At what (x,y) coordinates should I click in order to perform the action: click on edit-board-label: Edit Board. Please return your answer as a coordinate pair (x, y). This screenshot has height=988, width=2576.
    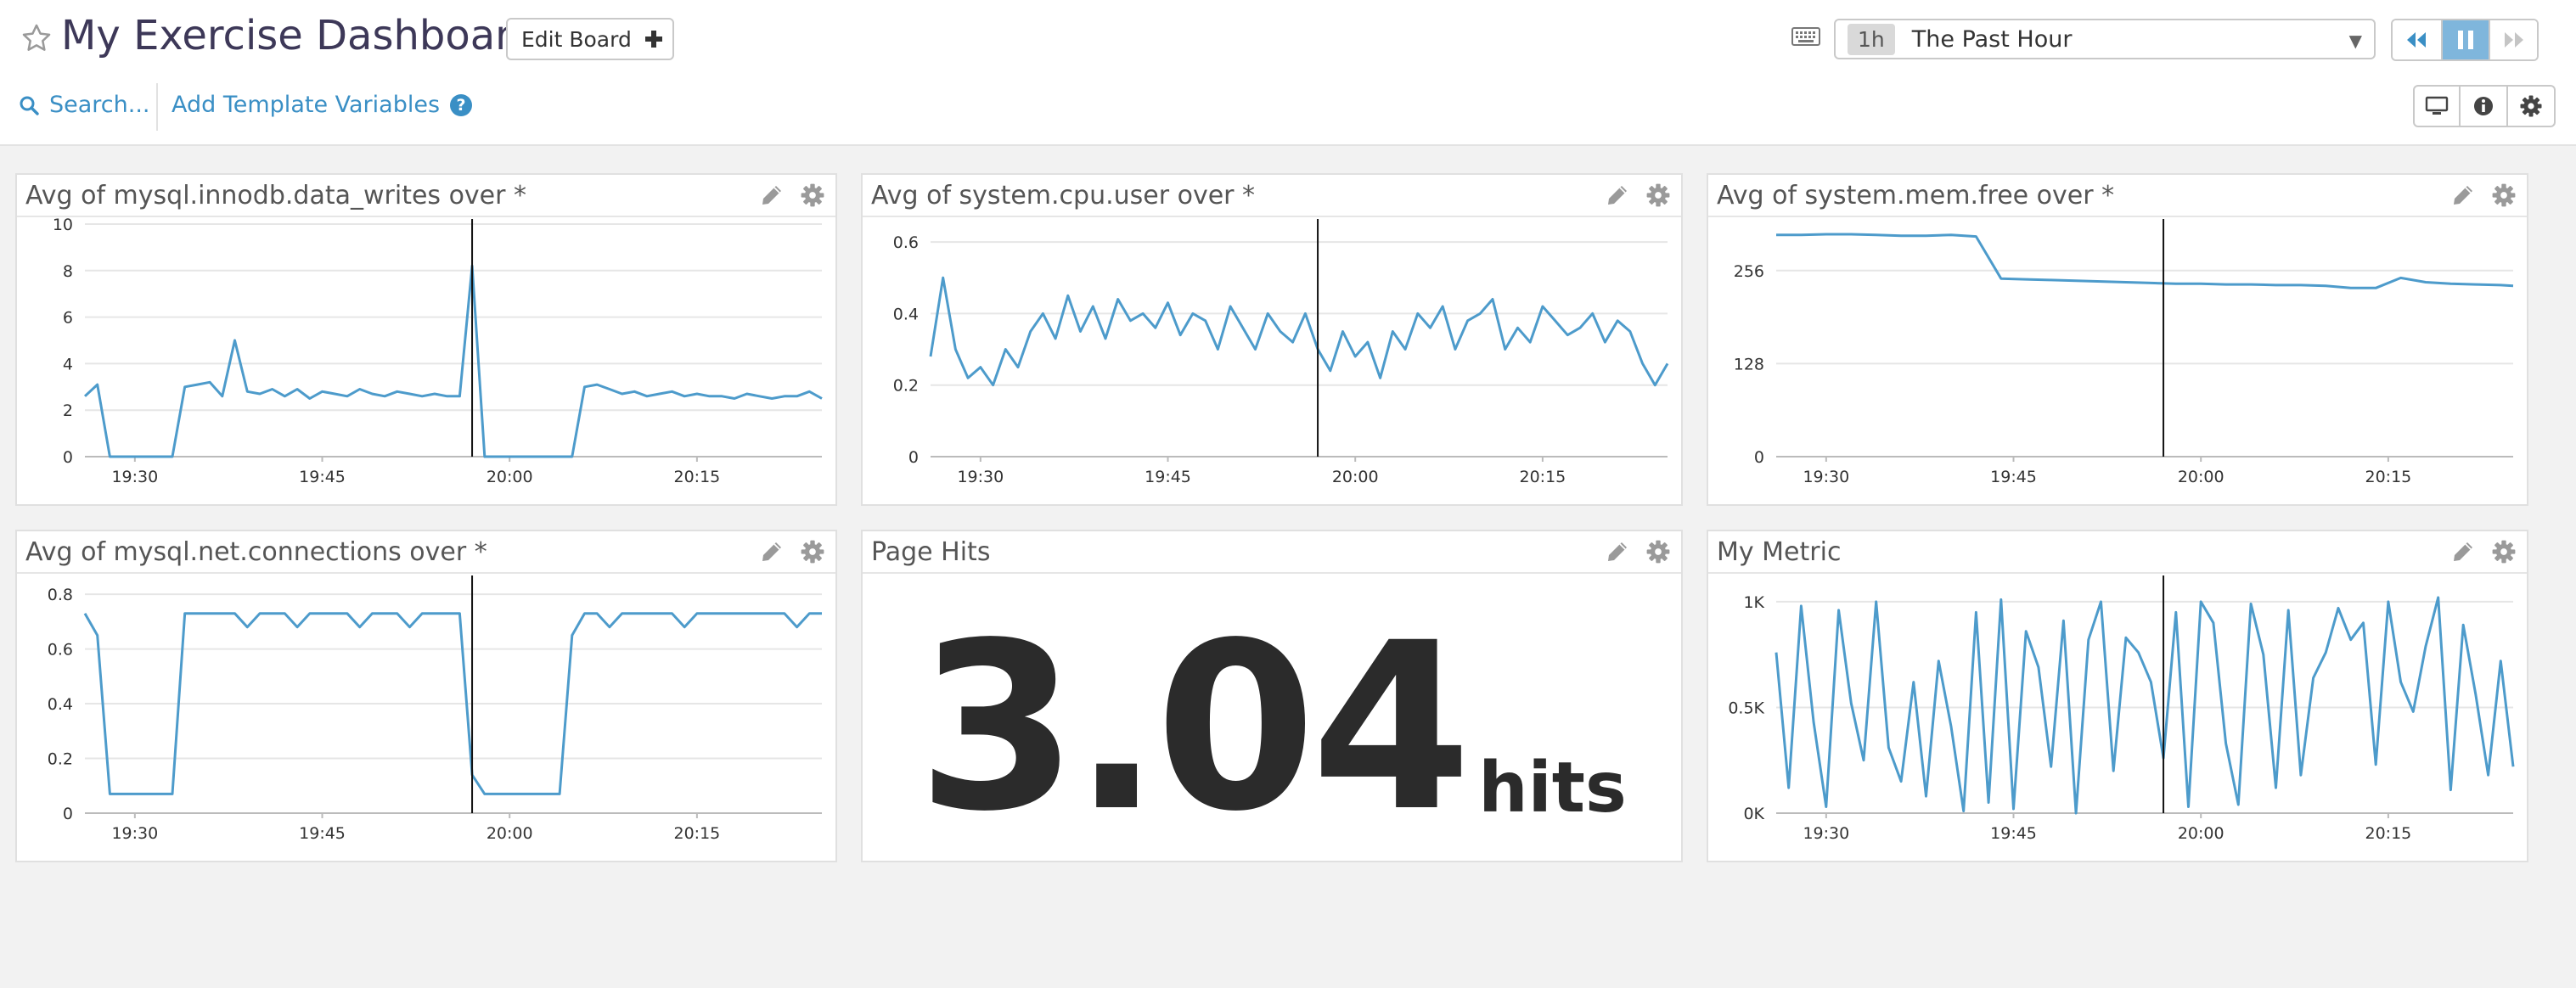
    Looking at the image, I should click on (576, 39).